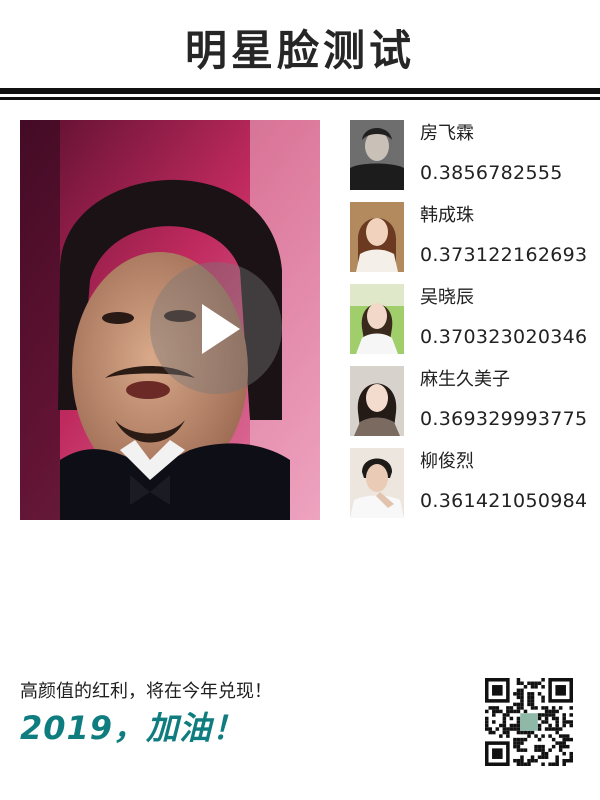 The width and height of the screenshot is (600, 800). Describe the element at coordinates (300, 91) in the screenshot. I see `header-divider-thick` at that location.